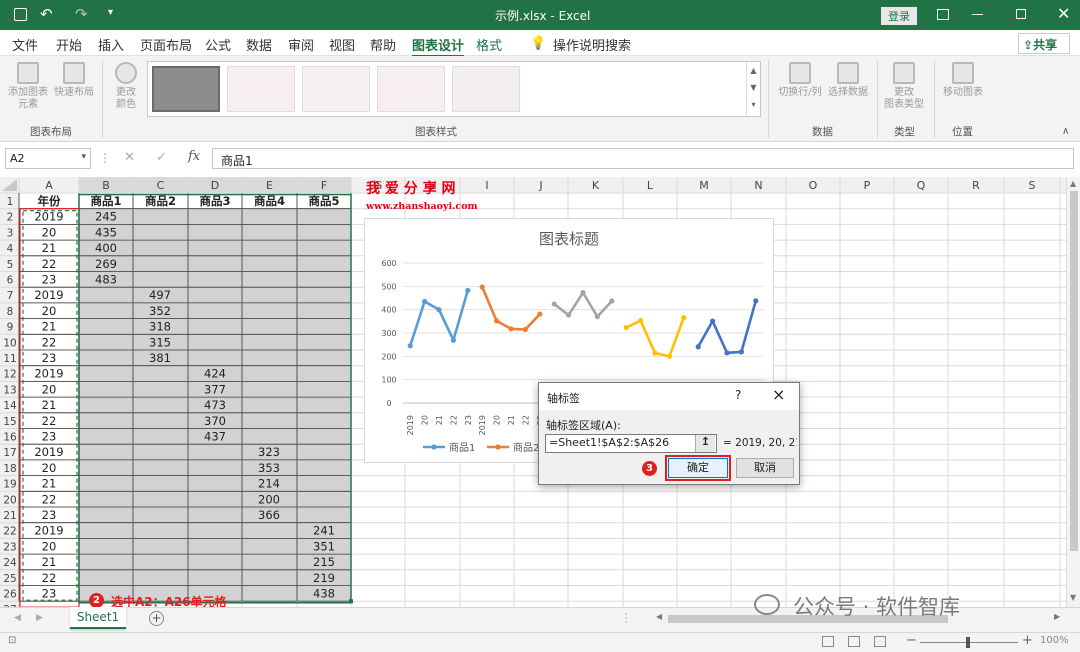 This screenshot has width=1080, height=652. Describe the element at coordinates (1074, 371) in the screenshot. I see `scroll-thumb` at that location.